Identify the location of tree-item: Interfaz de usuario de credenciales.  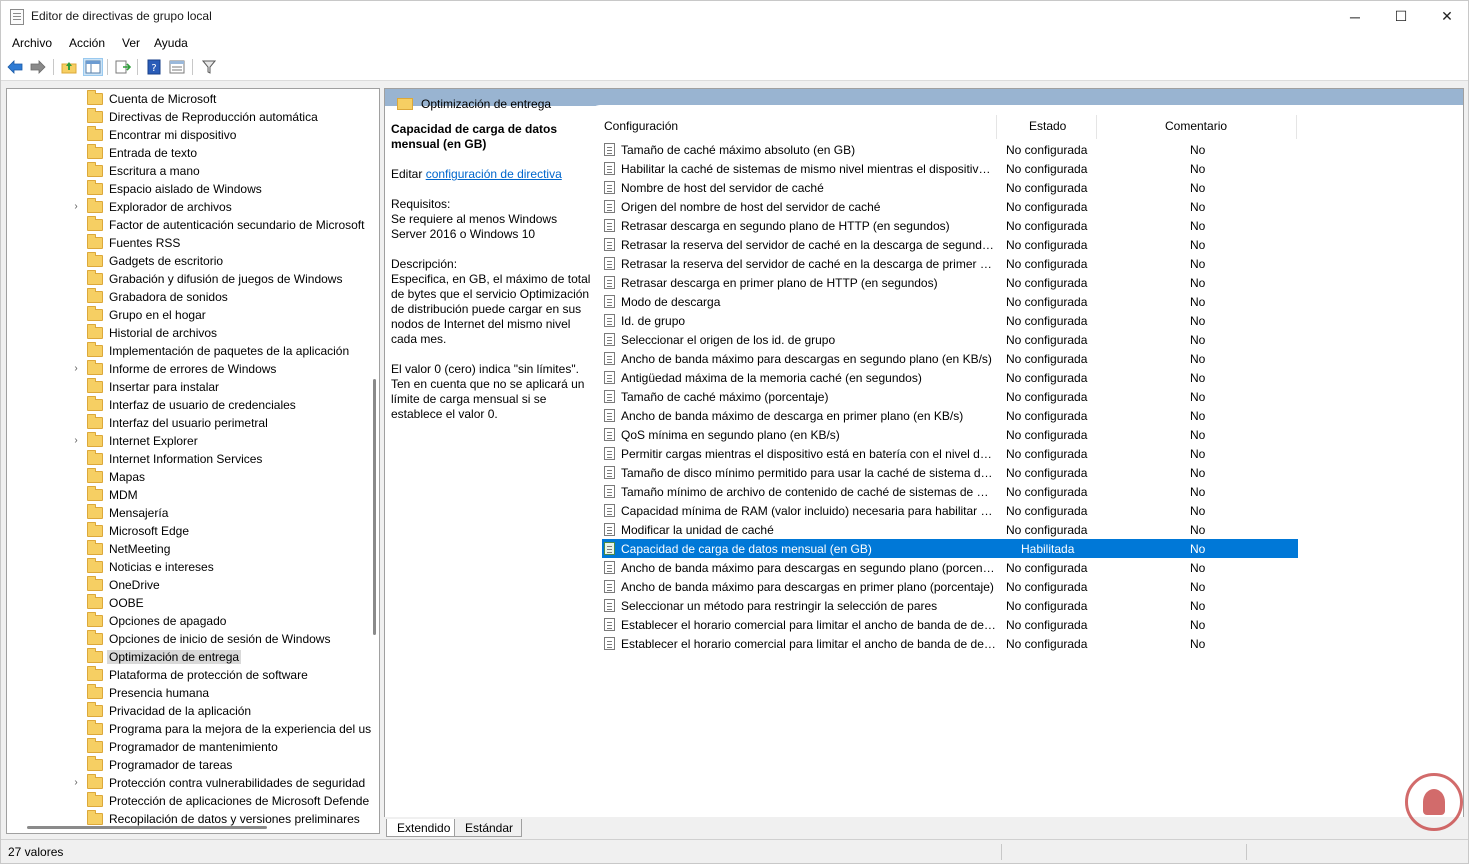
(193, 405).